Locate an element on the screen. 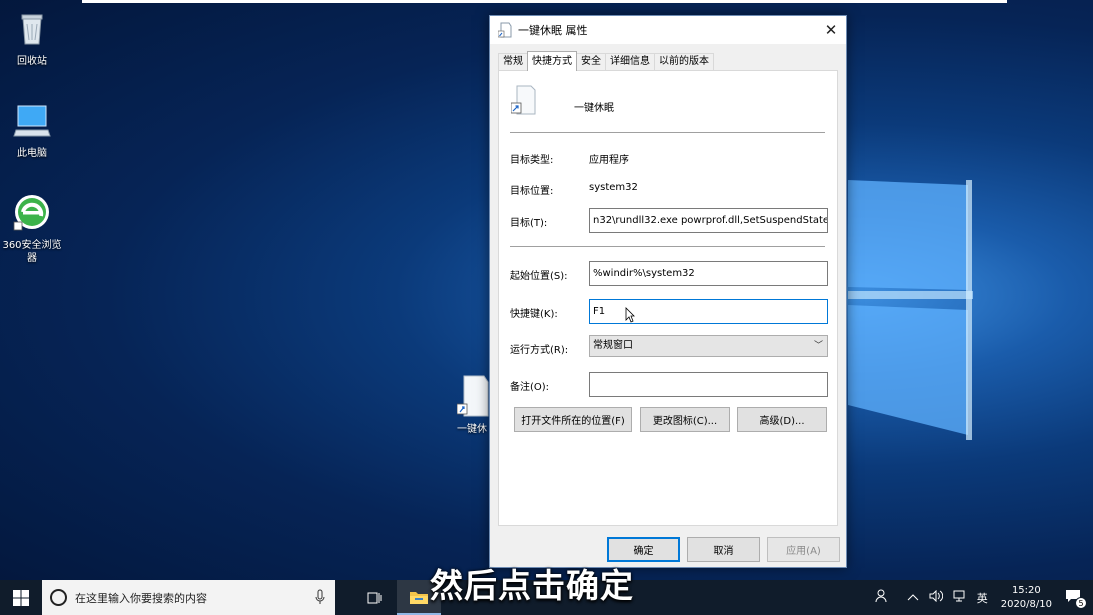 The height and width of the screenshot is (615, 1093). target-type-value: 应用程序 is located at coordinates (609, 160).